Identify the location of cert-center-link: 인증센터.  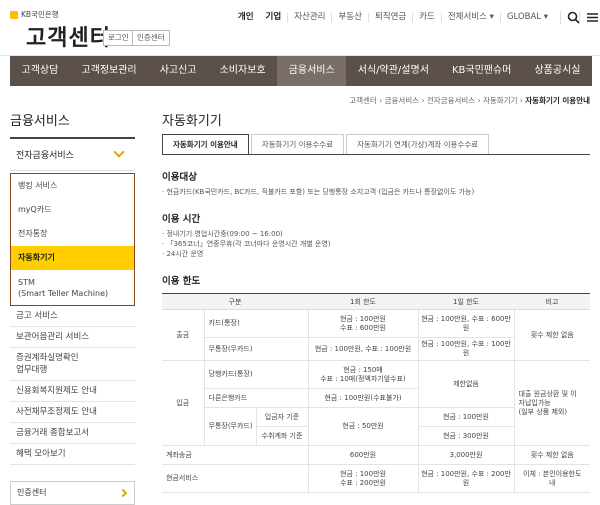
(72, 493).